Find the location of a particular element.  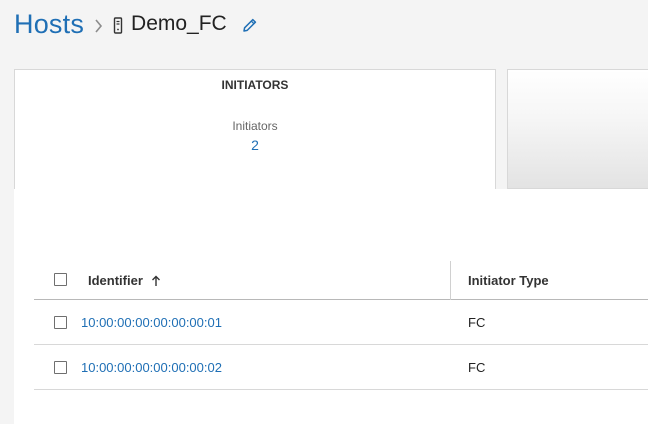

pencil-icon is located at coordinates (249, 24).